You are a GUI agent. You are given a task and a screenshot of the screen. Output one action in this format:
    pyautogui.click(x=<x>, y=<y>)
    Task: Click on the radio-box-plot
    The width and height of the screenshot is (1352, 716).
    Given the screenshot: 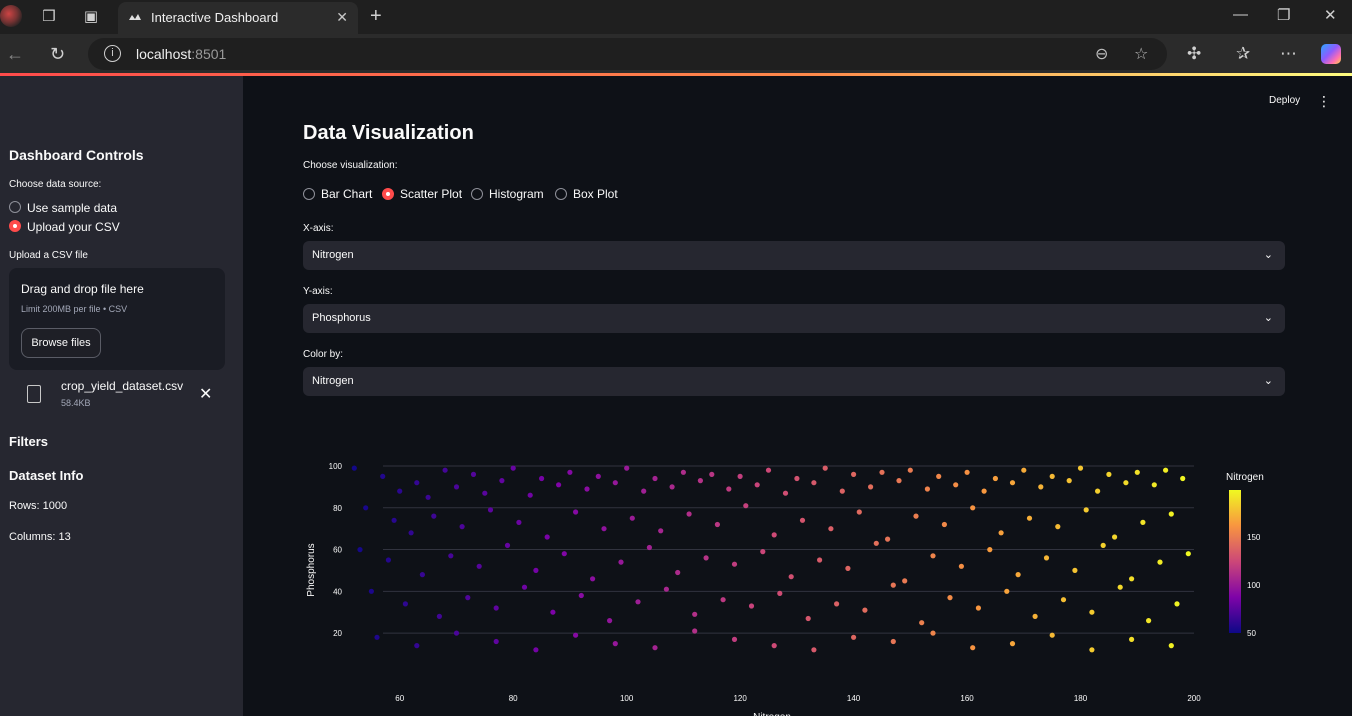 What is the action you would take?
    pyautogui.click(x=561, y=194)
    